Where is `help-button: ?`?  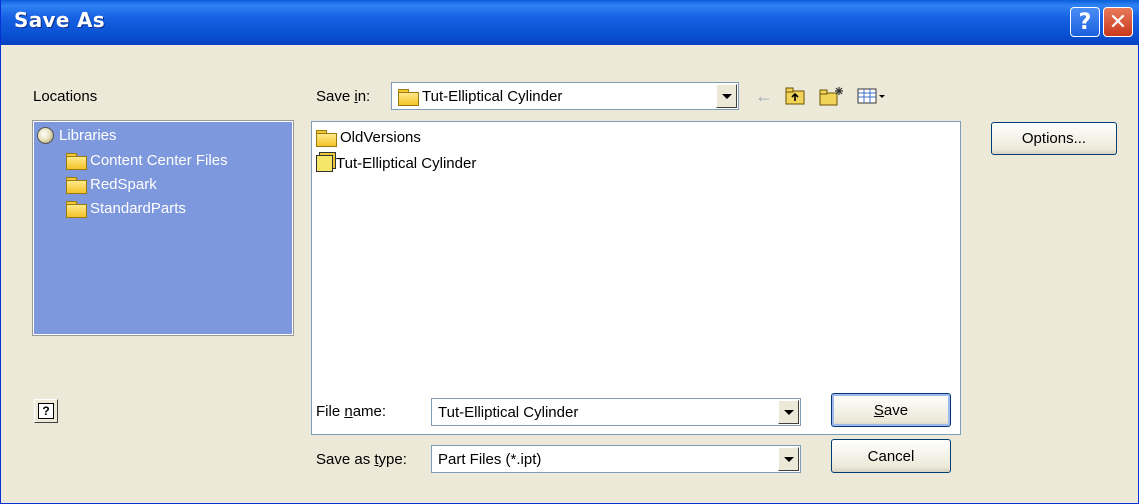 help-button: ? is located at coordinates (46, 411).